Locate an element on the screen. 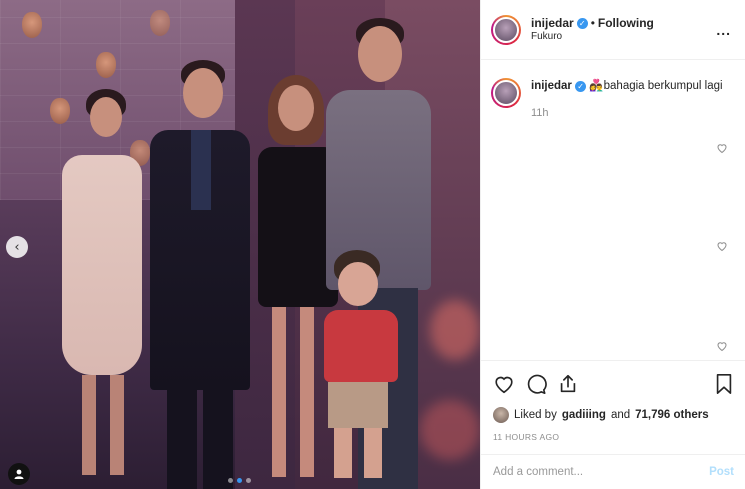  comment-icon is located at coordinates (536, 384).